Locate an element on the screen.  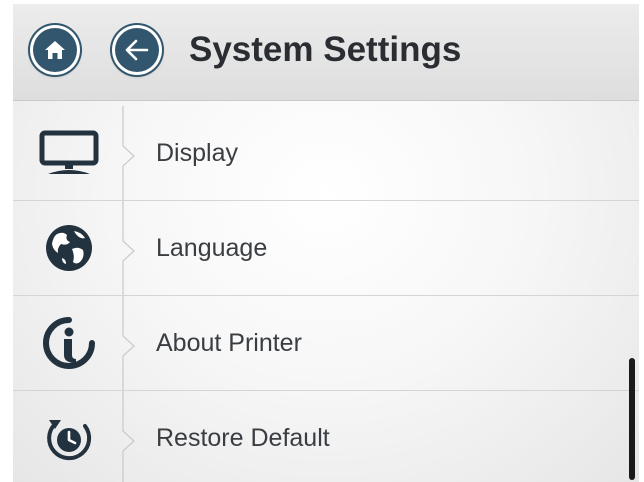
info-icon is located at coordinates (68, 343).